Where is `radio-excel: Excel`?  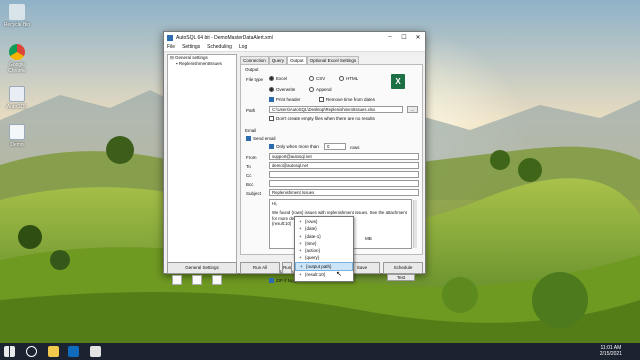 radio-excel: Excel is located at coordinates (278, 79).